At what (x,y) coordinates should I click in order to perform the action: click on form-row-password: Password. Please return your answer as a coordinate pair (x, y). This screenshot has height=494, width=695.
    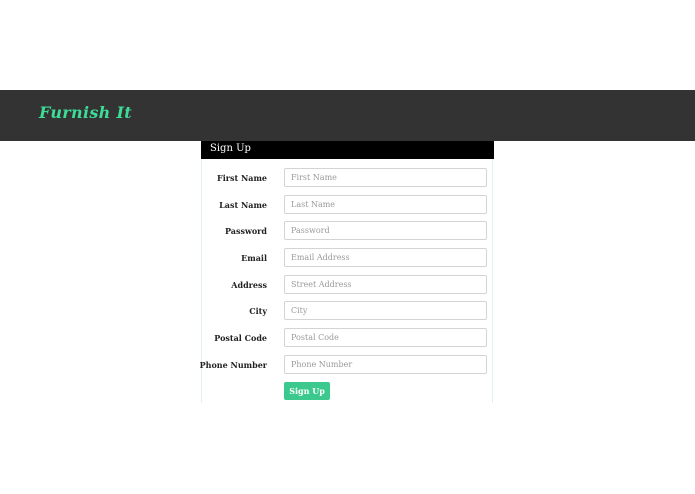
    Looking at the image, I should click on (348, 231).